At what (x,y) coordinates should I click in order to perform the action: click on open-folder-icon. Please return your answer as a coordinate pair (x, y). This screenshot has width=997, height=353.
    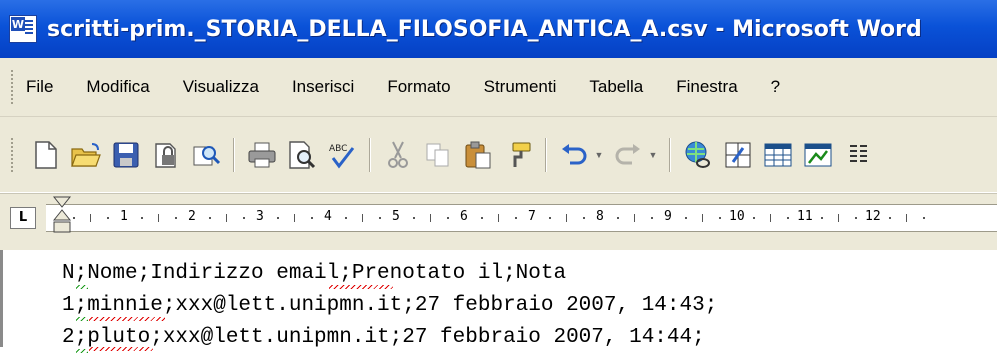
    Looking at the image, I should click on (86, 155).